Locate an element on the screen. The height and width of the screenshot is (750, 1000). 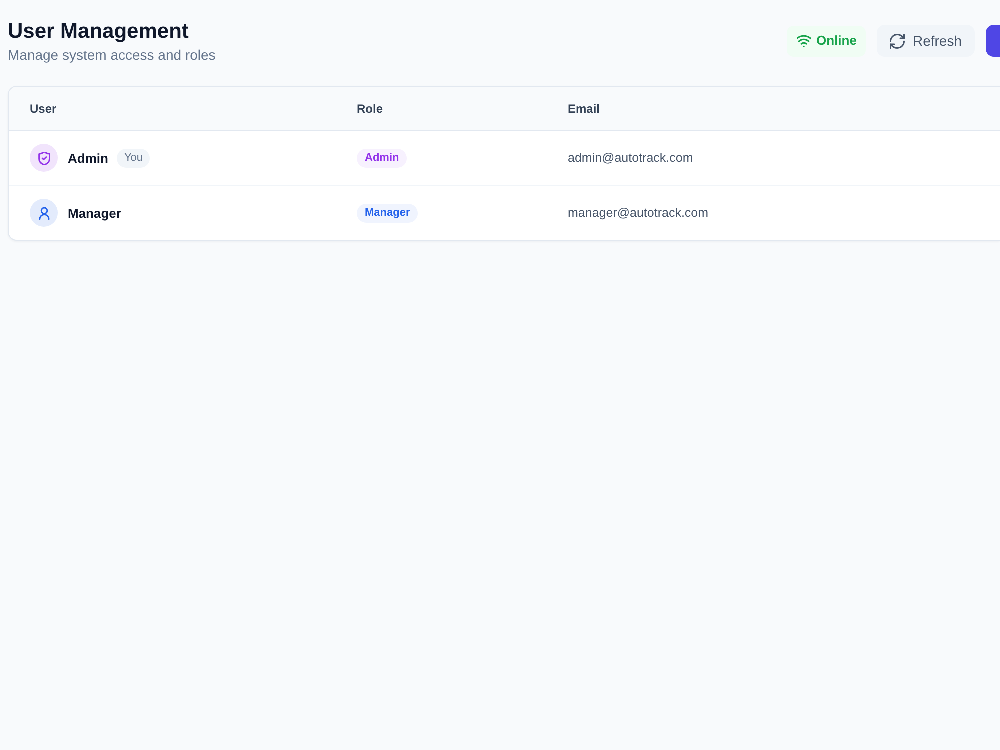
shield-check-icon is located at coordinates (44, 158).